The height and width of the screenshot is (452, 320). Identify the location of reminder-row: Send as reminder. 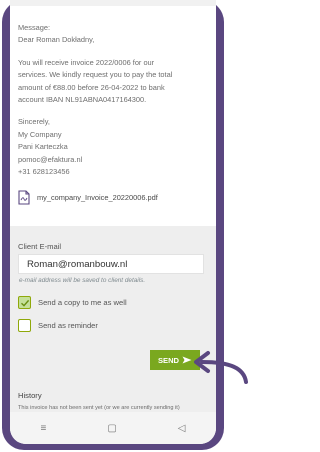
(58, 325).